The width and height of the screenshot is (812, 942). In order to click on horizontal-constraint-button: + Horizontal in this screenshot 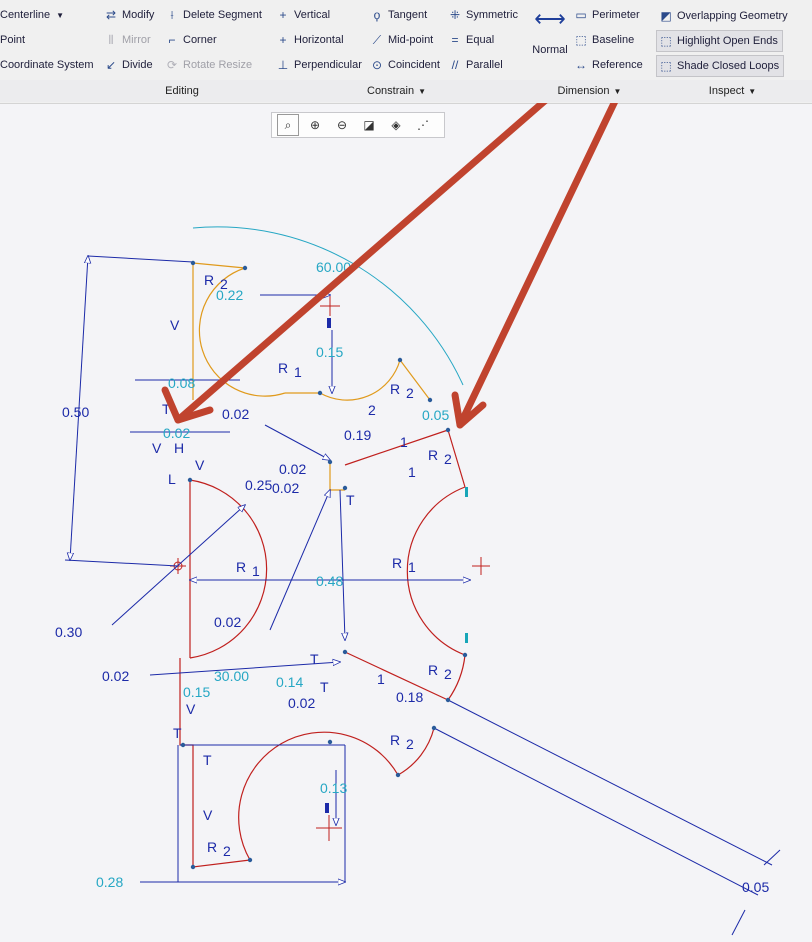, I will do `click(309, 40)`.